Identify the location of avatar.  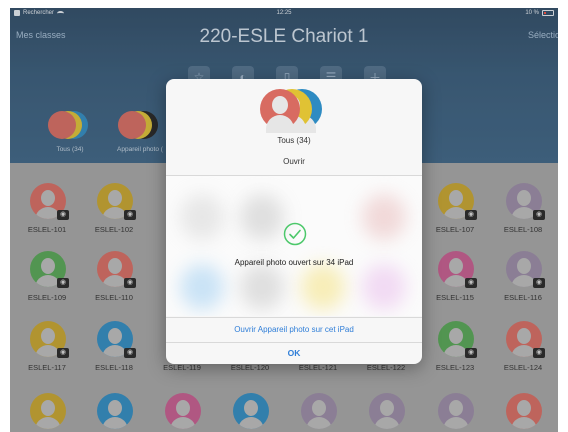
(280, 111).